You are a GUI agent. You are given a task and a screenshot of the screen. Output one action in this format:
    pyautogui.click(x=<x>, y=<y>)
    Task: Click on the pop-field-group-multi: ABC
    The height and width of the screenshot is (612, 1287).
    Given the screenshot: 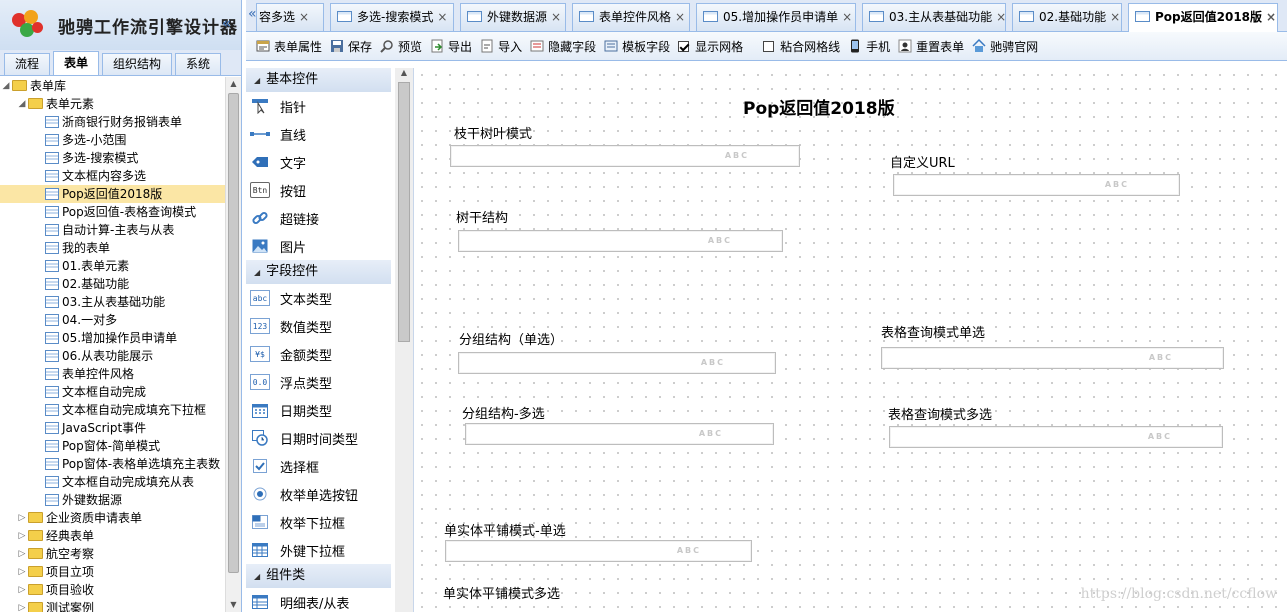 What is the action you would take?
    pyautogui.click(x=619, y=434)
    